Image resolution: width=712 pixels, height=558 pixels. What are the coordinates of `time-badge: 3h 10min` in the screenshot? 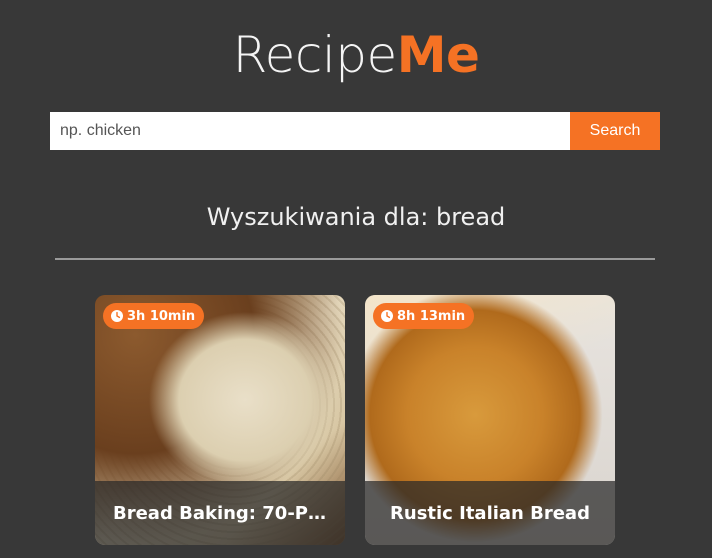 It's located at (154, 316).